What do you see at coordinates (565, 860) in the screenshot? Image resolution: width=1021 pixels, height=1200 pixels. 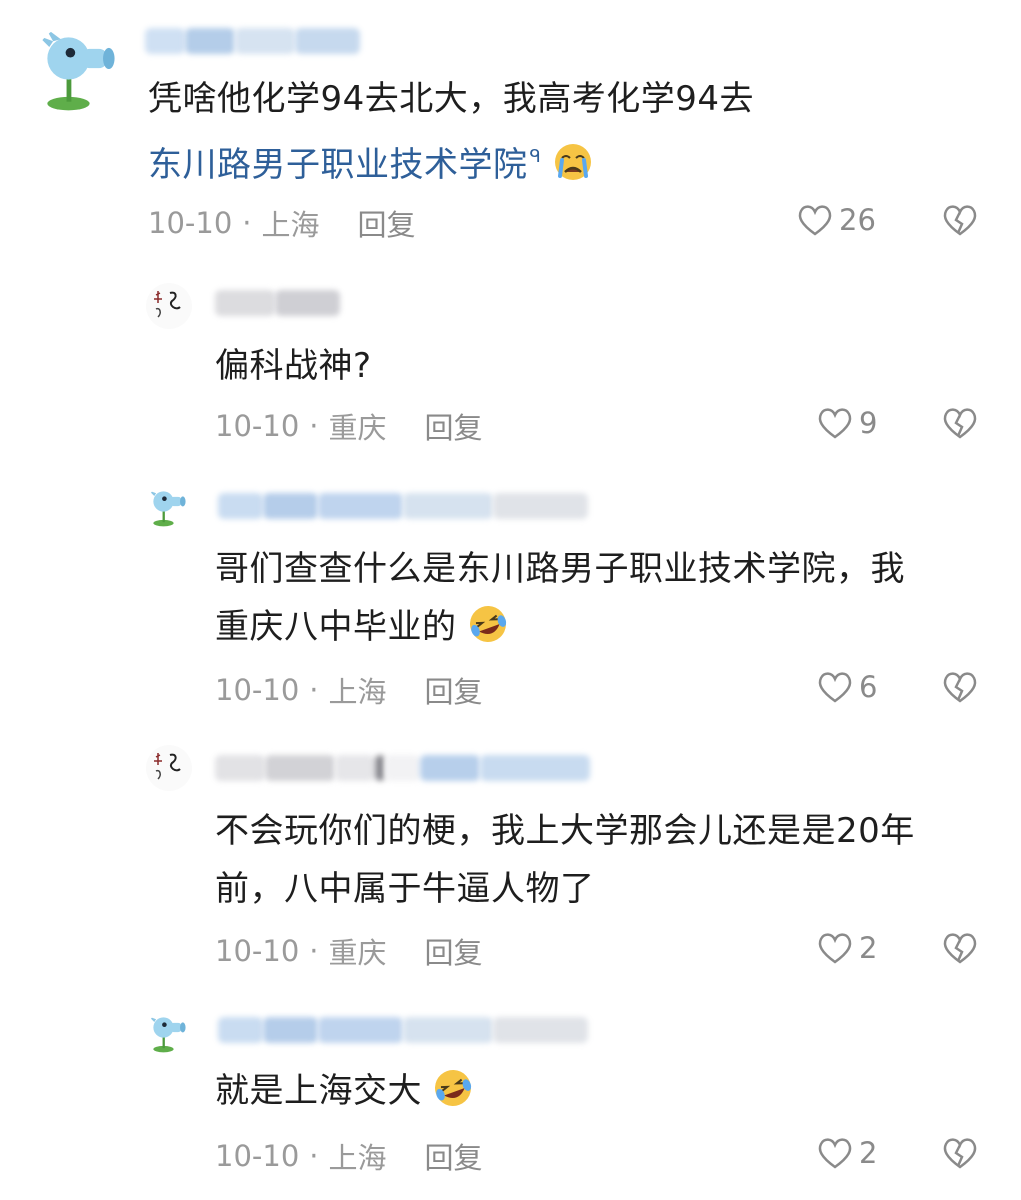 I see `comment-text: 不会玩你们的梗，我上大学那会儿还是是20年 前，八中属于牛逼人物了` at bounding box center [565, 860].